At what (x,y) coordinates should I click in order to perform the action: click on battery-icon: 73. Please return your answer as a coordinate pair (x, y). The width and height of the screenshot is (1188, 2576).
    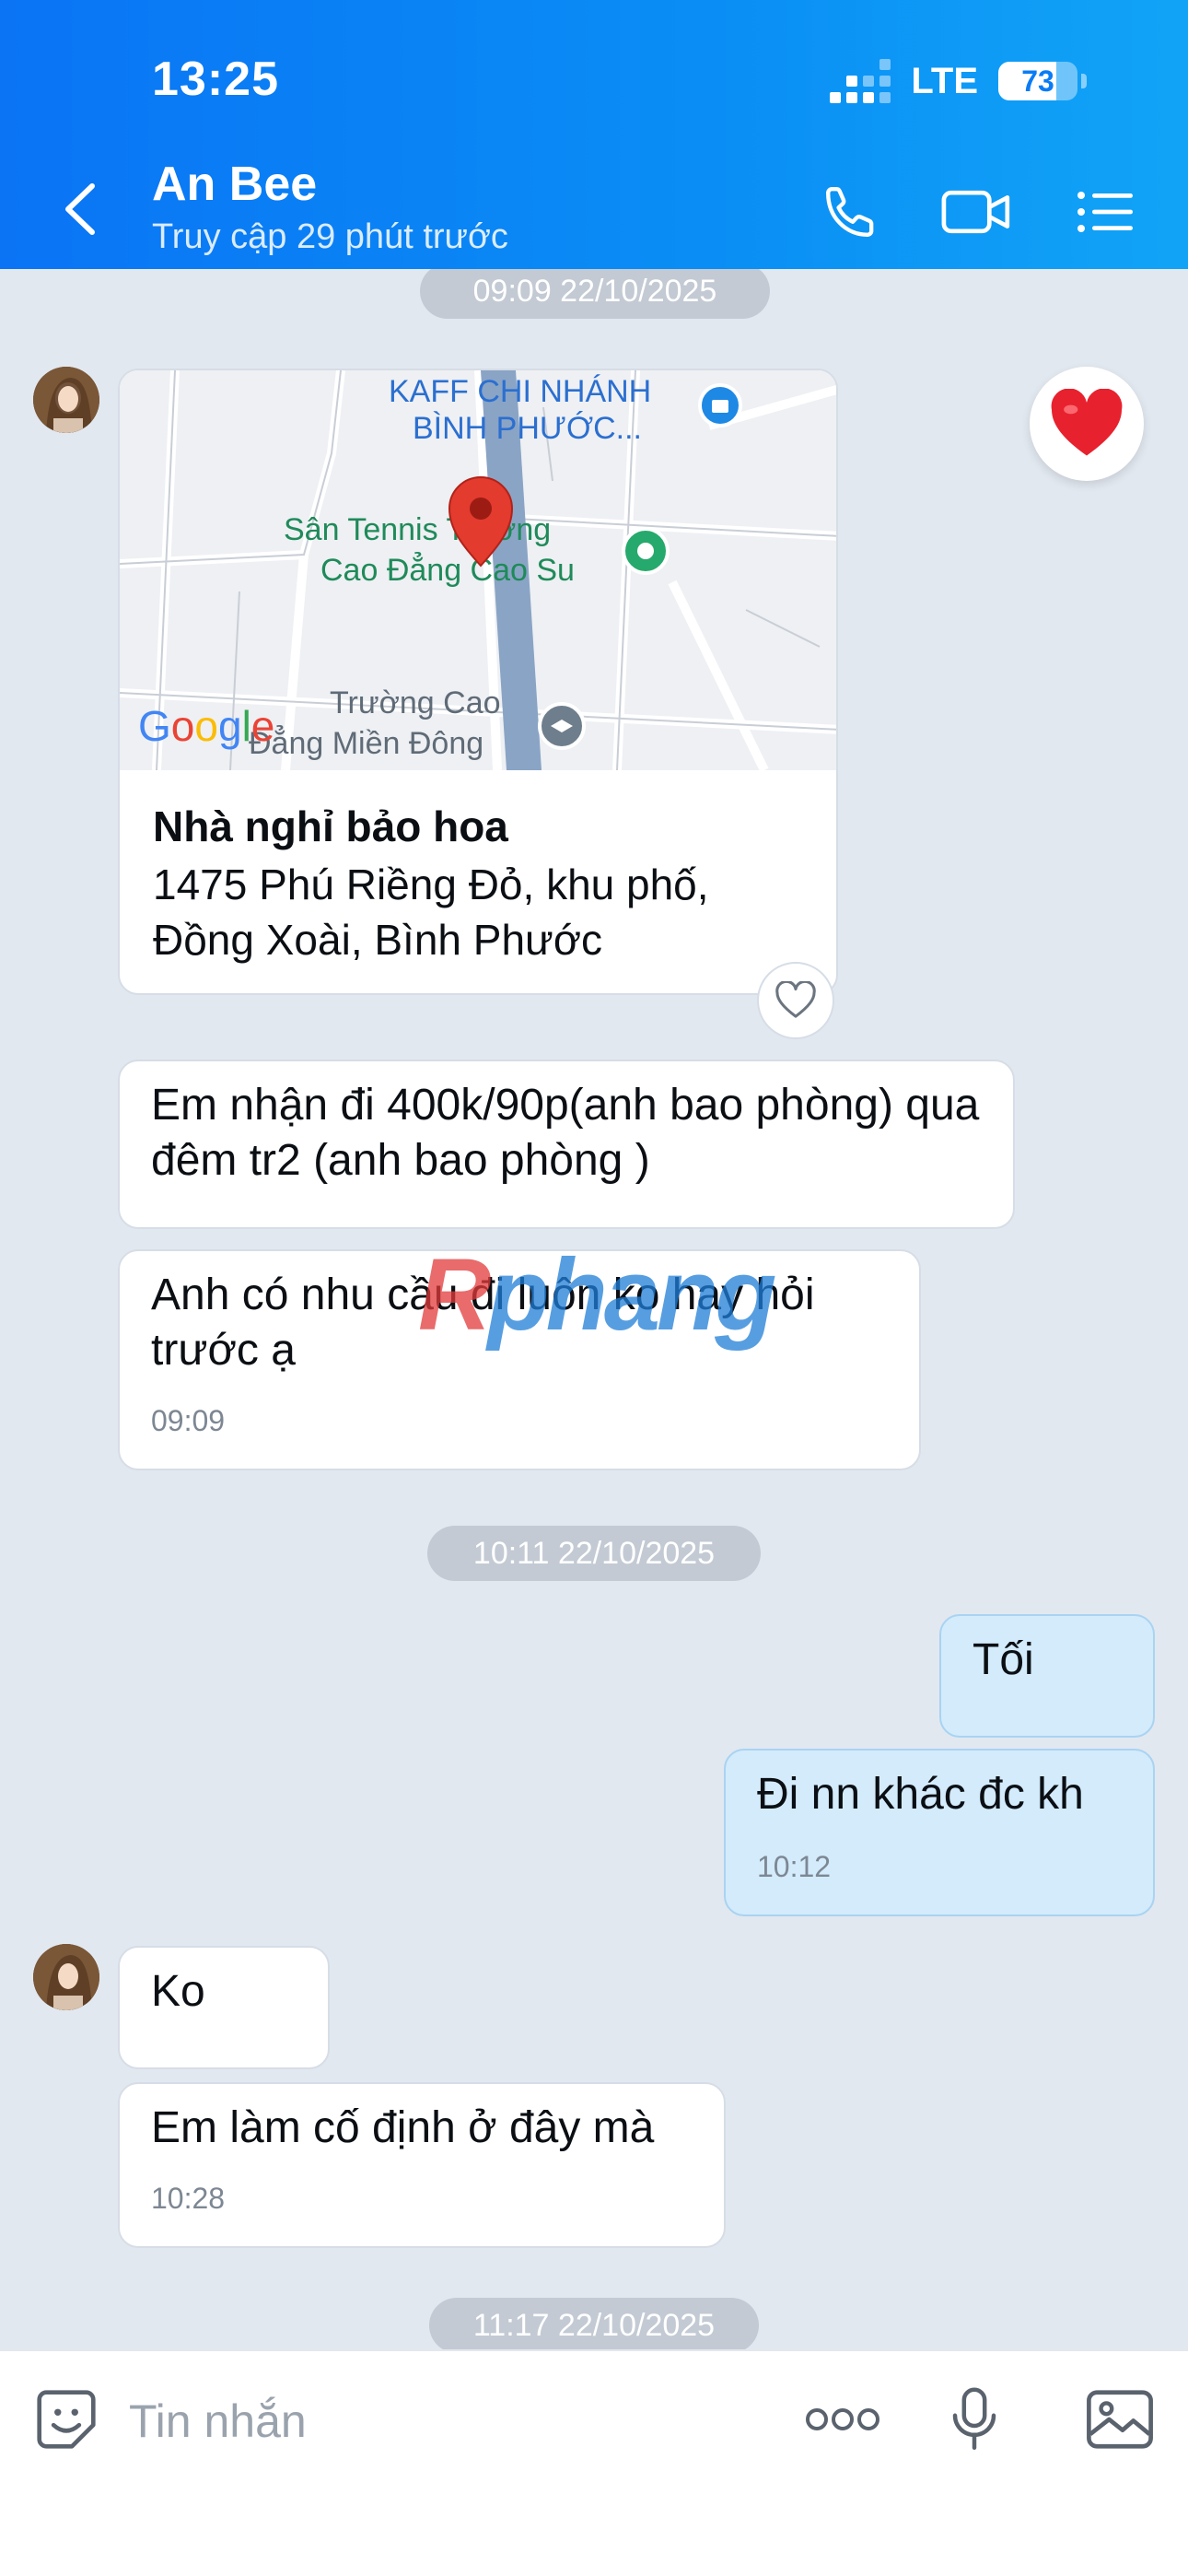
    Looking at the image, I should click on (1037, 81).